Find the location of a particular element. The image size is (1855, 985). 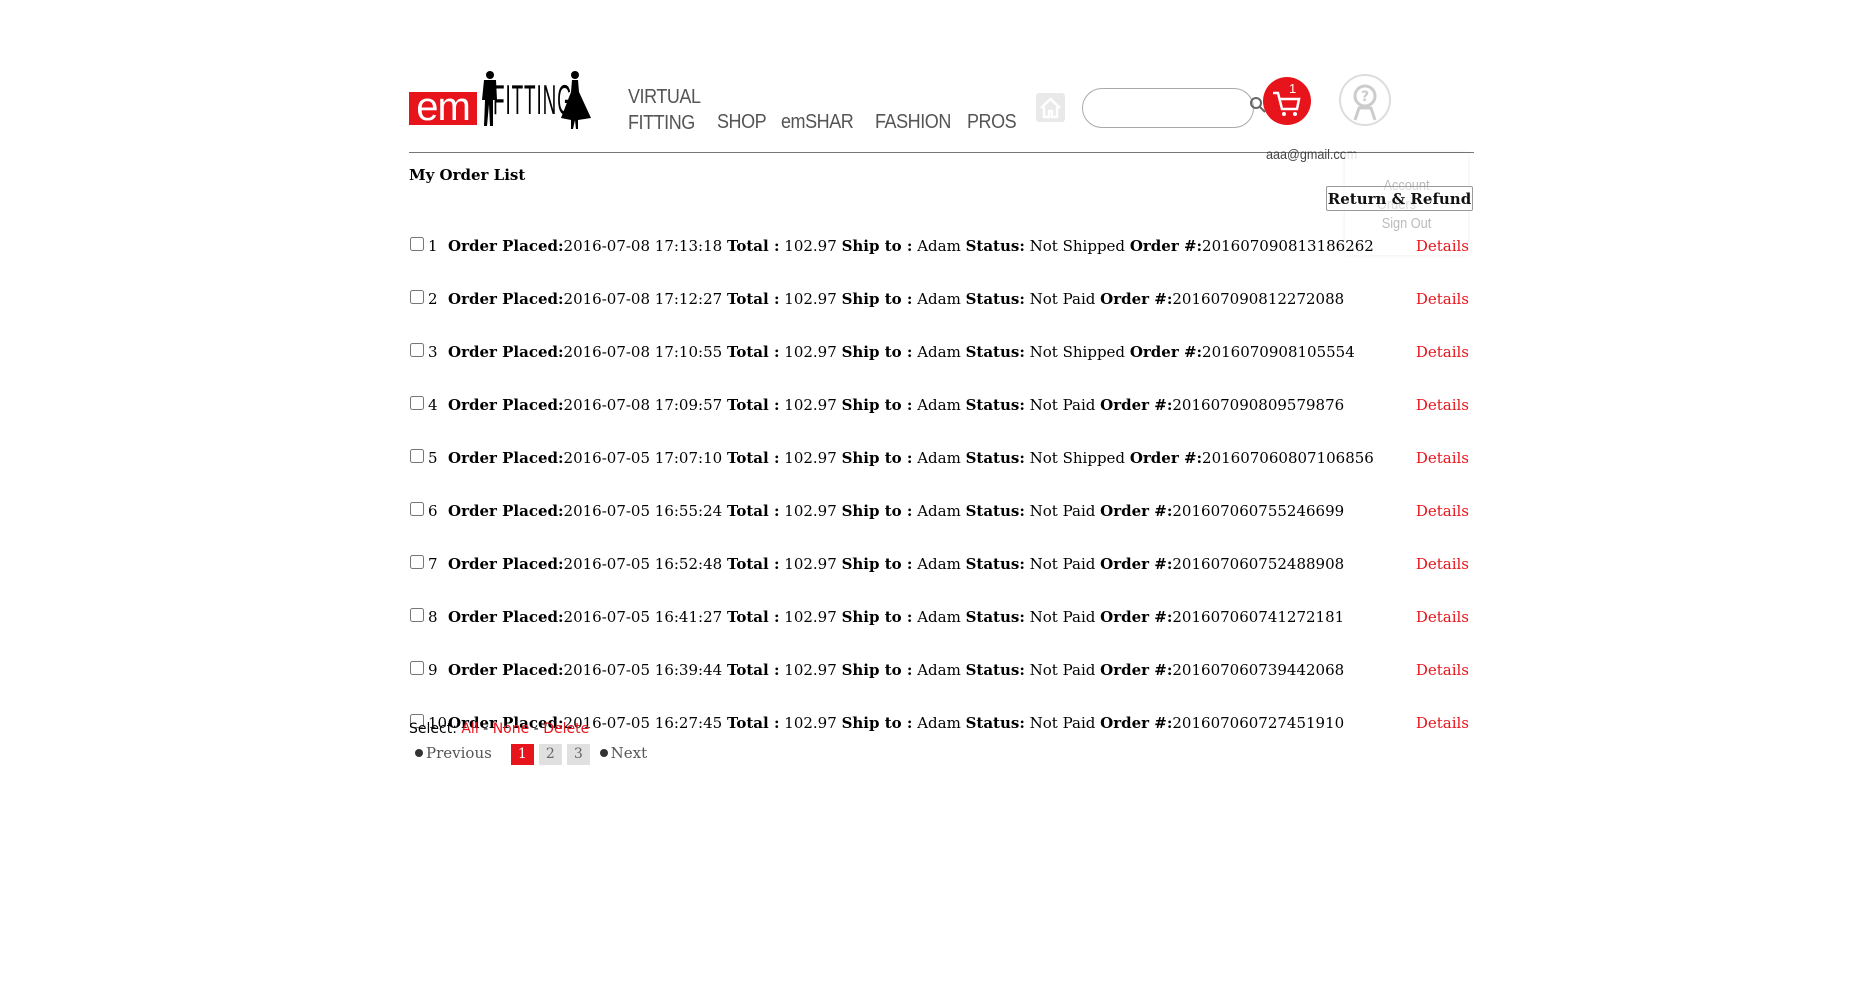

page-number-button: 2 is located at coordinates (550, 754).